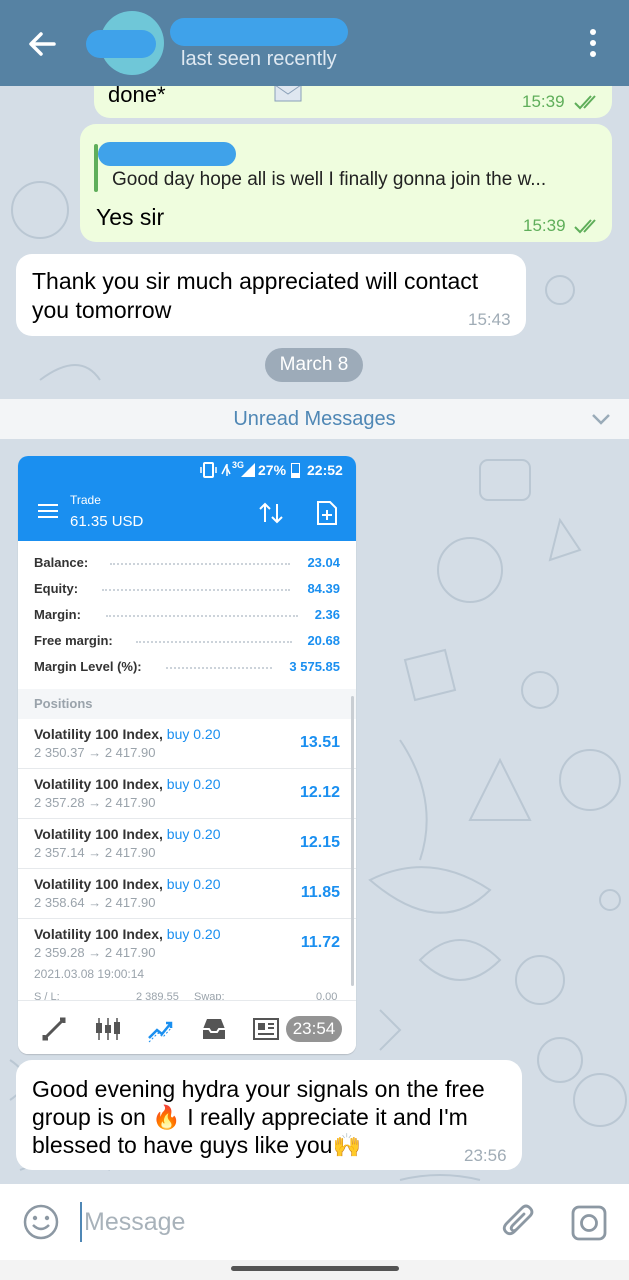 The image size is (629, 1280). What do you see at coordinates (347, 1145) in the screenshot?
I see `raising-hands-emoji-icon: 🙌` at bounding box center [347, 1145].